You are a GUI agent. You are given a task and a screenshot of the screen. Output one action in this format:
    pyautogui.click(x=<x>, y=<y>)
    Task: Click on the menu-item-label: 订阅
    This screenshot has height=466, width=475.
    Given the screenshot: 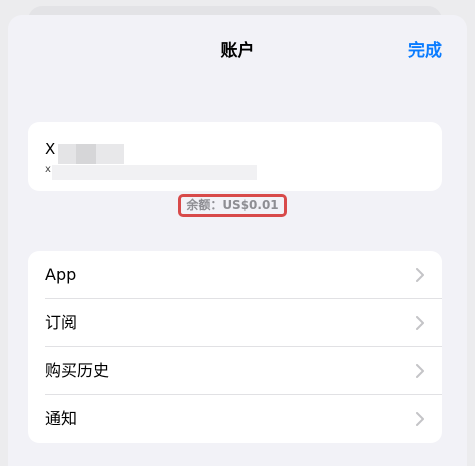 What is the action you would take?
    pyautogui.click(x=61, y=322)
    